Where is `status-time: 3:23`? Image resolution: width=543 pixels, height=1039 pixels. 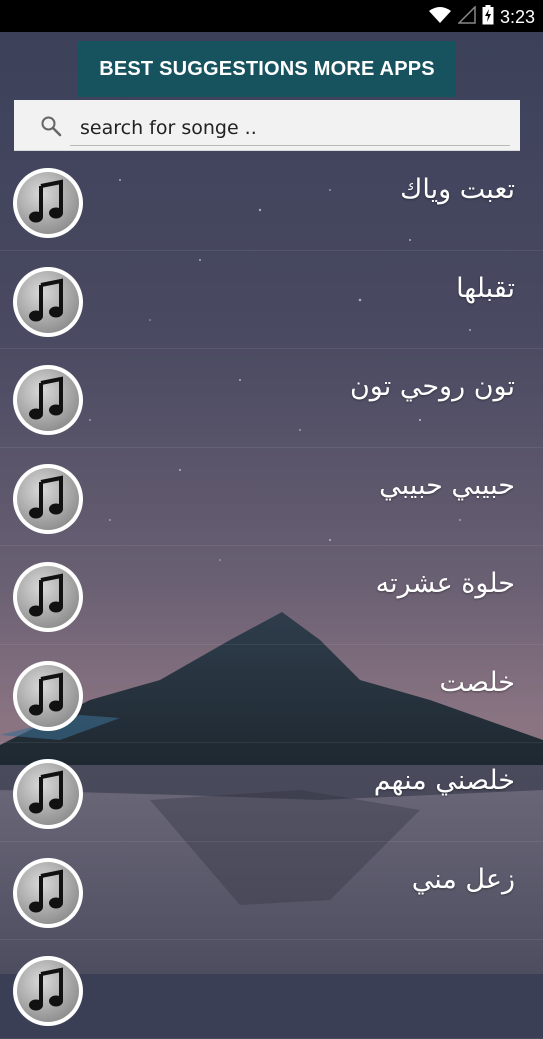
status-time: 3:23 is located at coordinates (517, 16).